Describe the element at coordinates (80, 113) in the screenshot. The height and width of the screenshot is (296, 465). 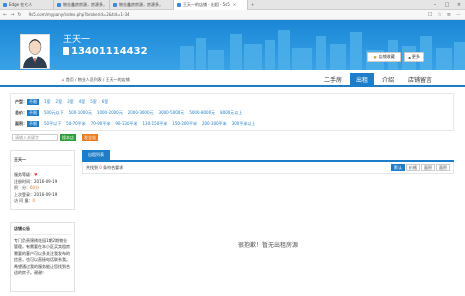
I see `filter-option: 500-1000元` at that location.